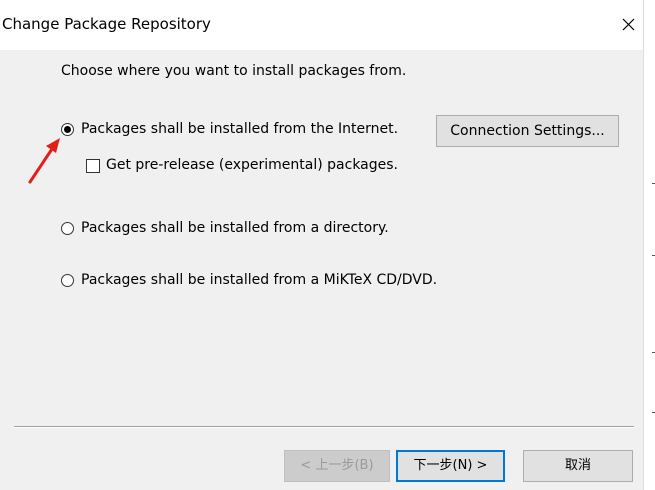 This screenshot has width=655, height=490. What do you see at coordinates (649, 245) in the screenshot?
I see `background-window-edge` at bounding box center [649, 245].